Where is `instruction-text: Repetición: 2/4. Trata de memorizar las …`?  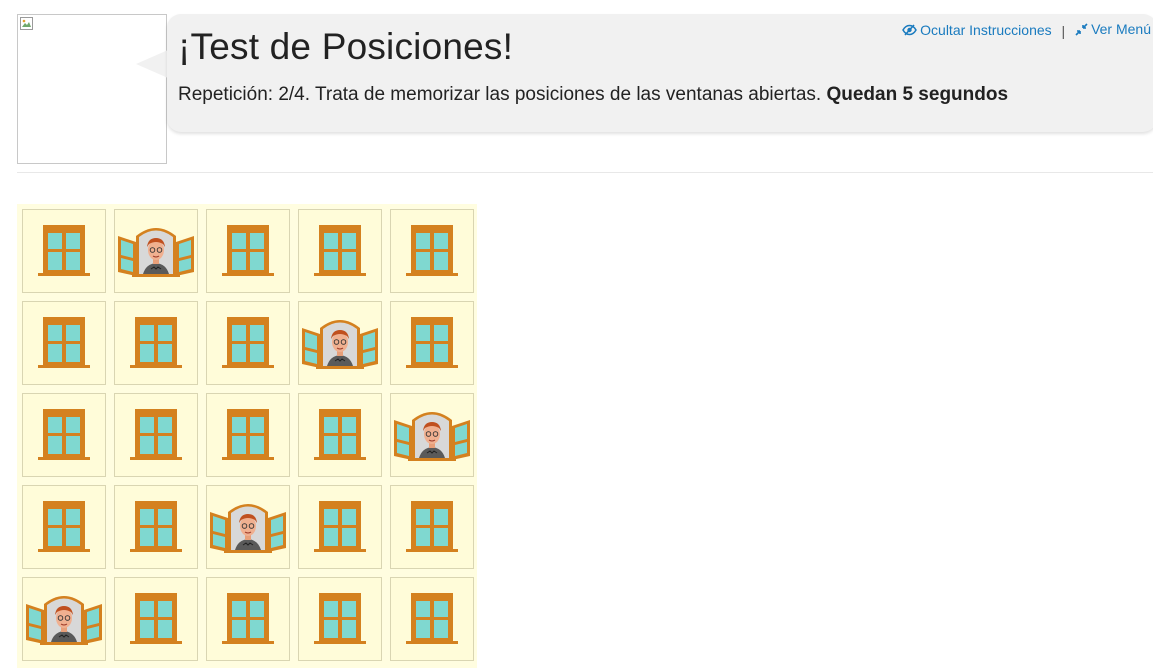 instruction-text: Repetición: 2/4. Trata de memorizar las … is located at coordinates (593, 95).